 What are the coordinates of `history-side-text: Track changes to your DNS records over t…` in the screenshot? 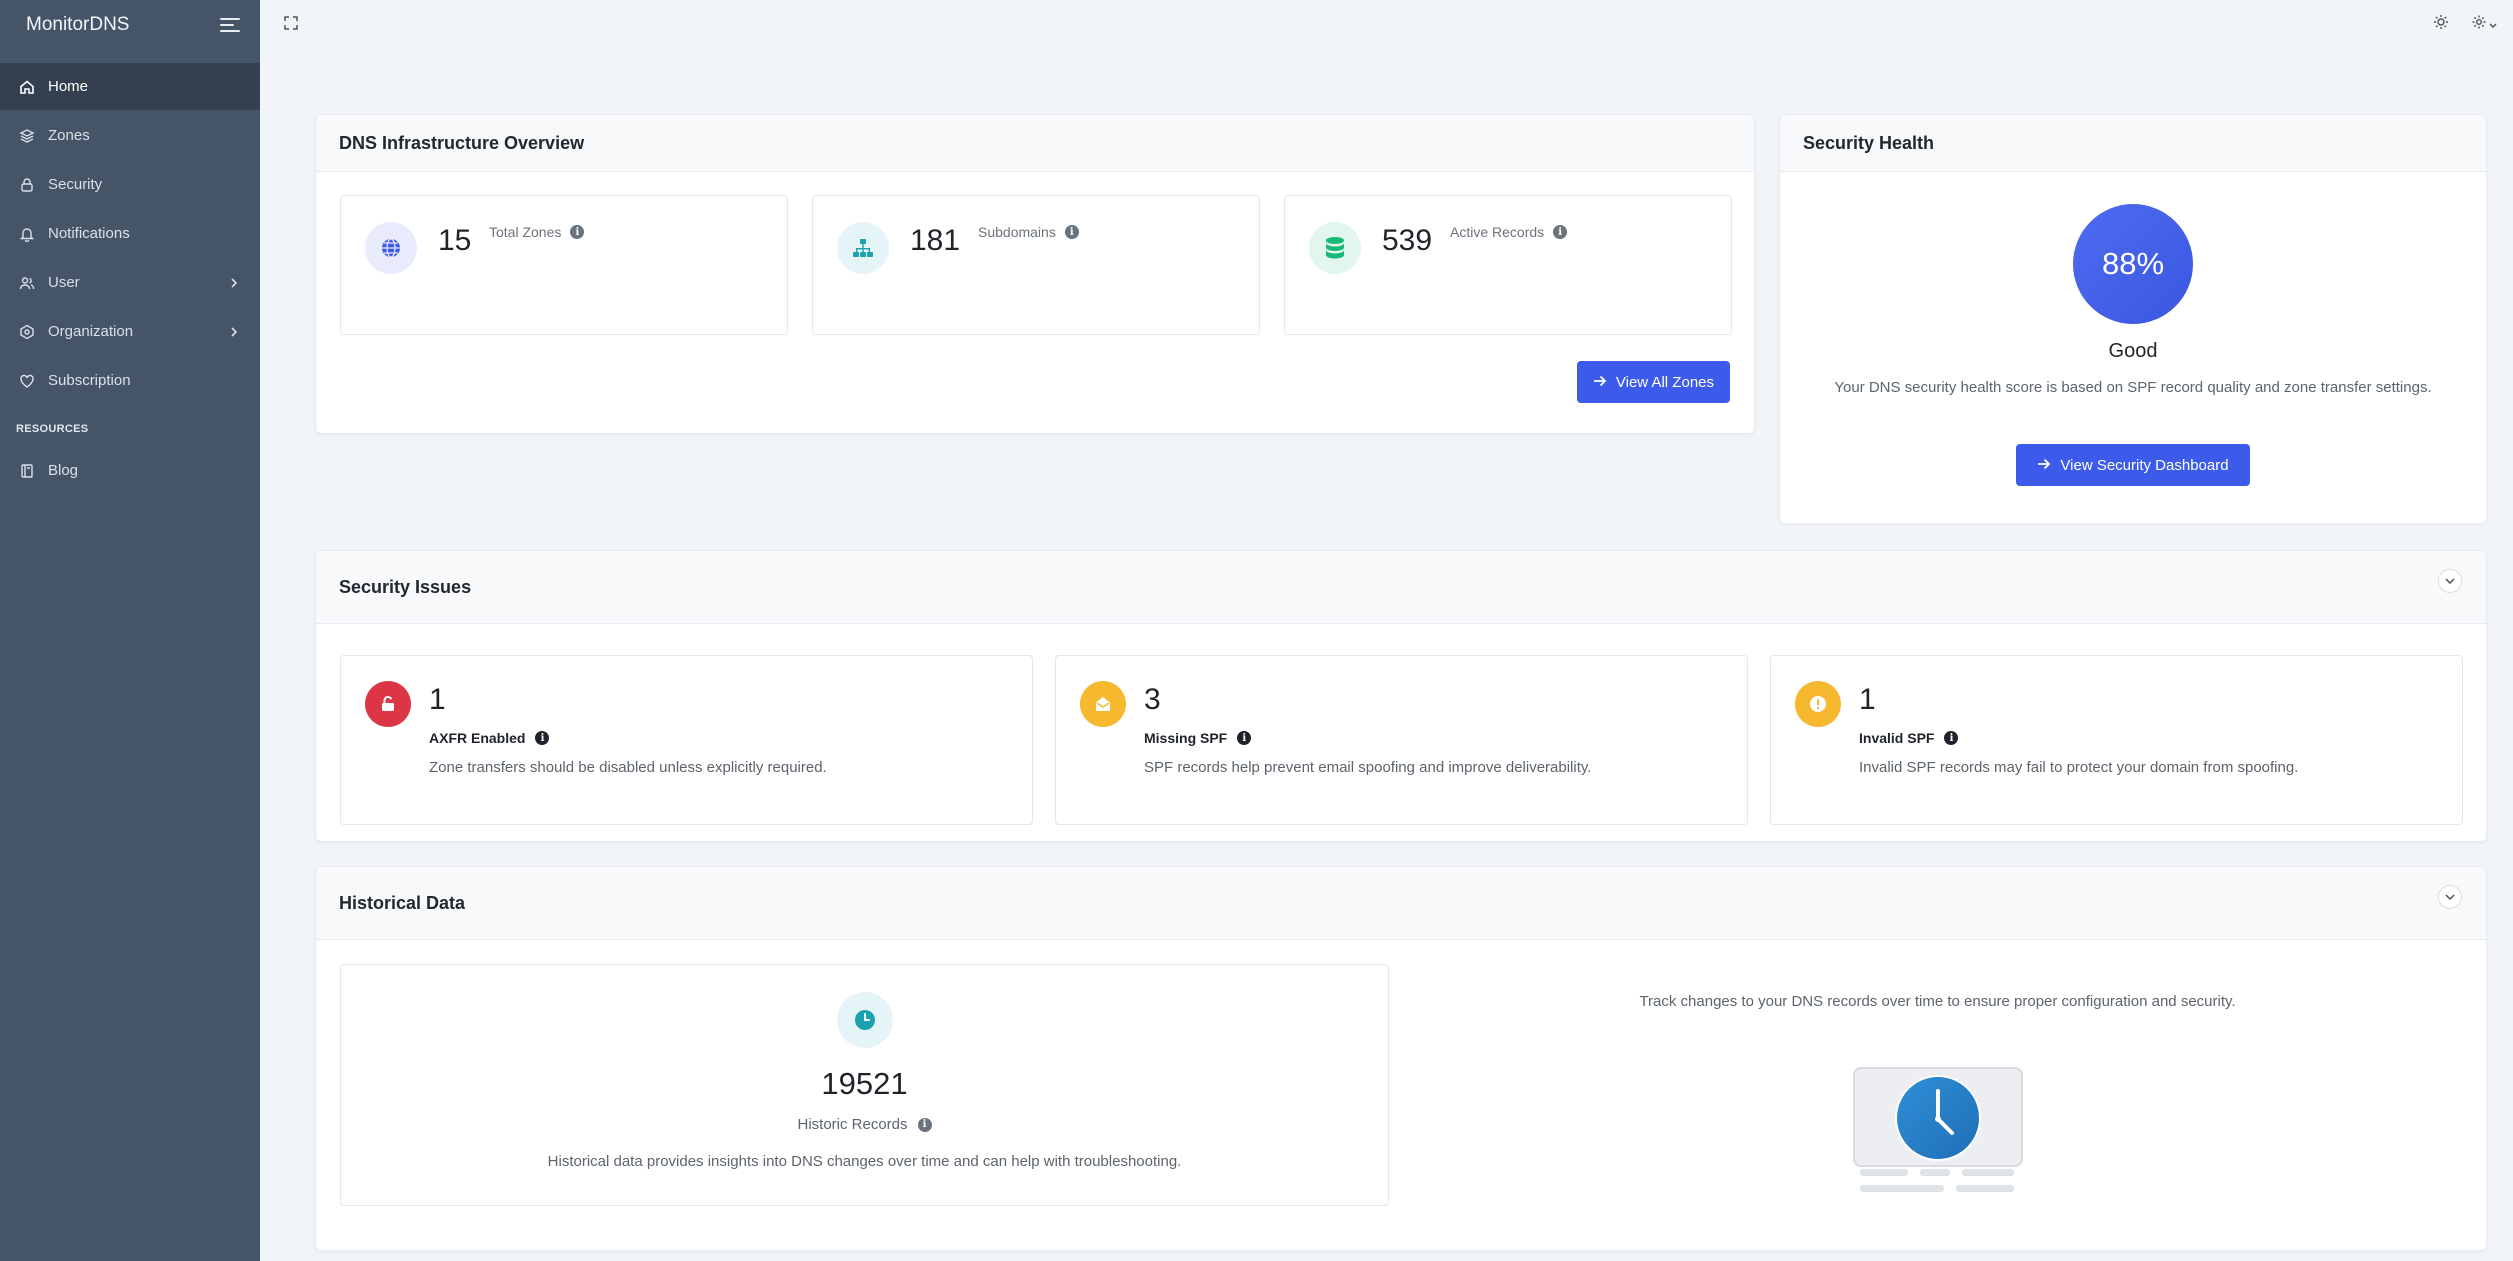 It's located at (1937, 1001).